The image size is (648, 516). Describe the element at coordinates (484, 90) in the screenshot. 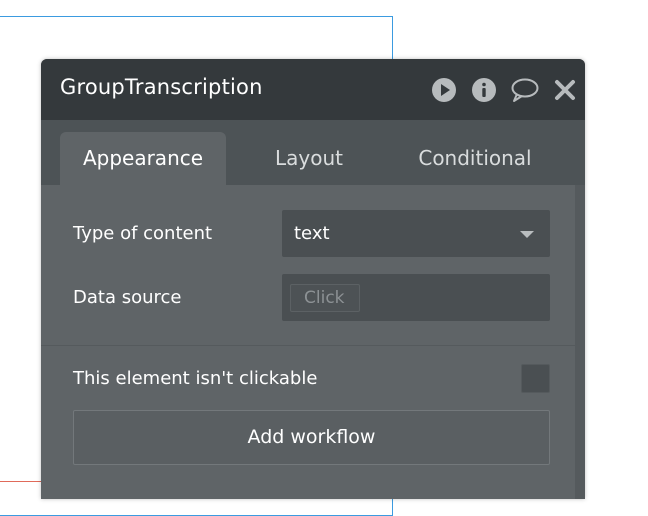

I see `info-icon` at that location.